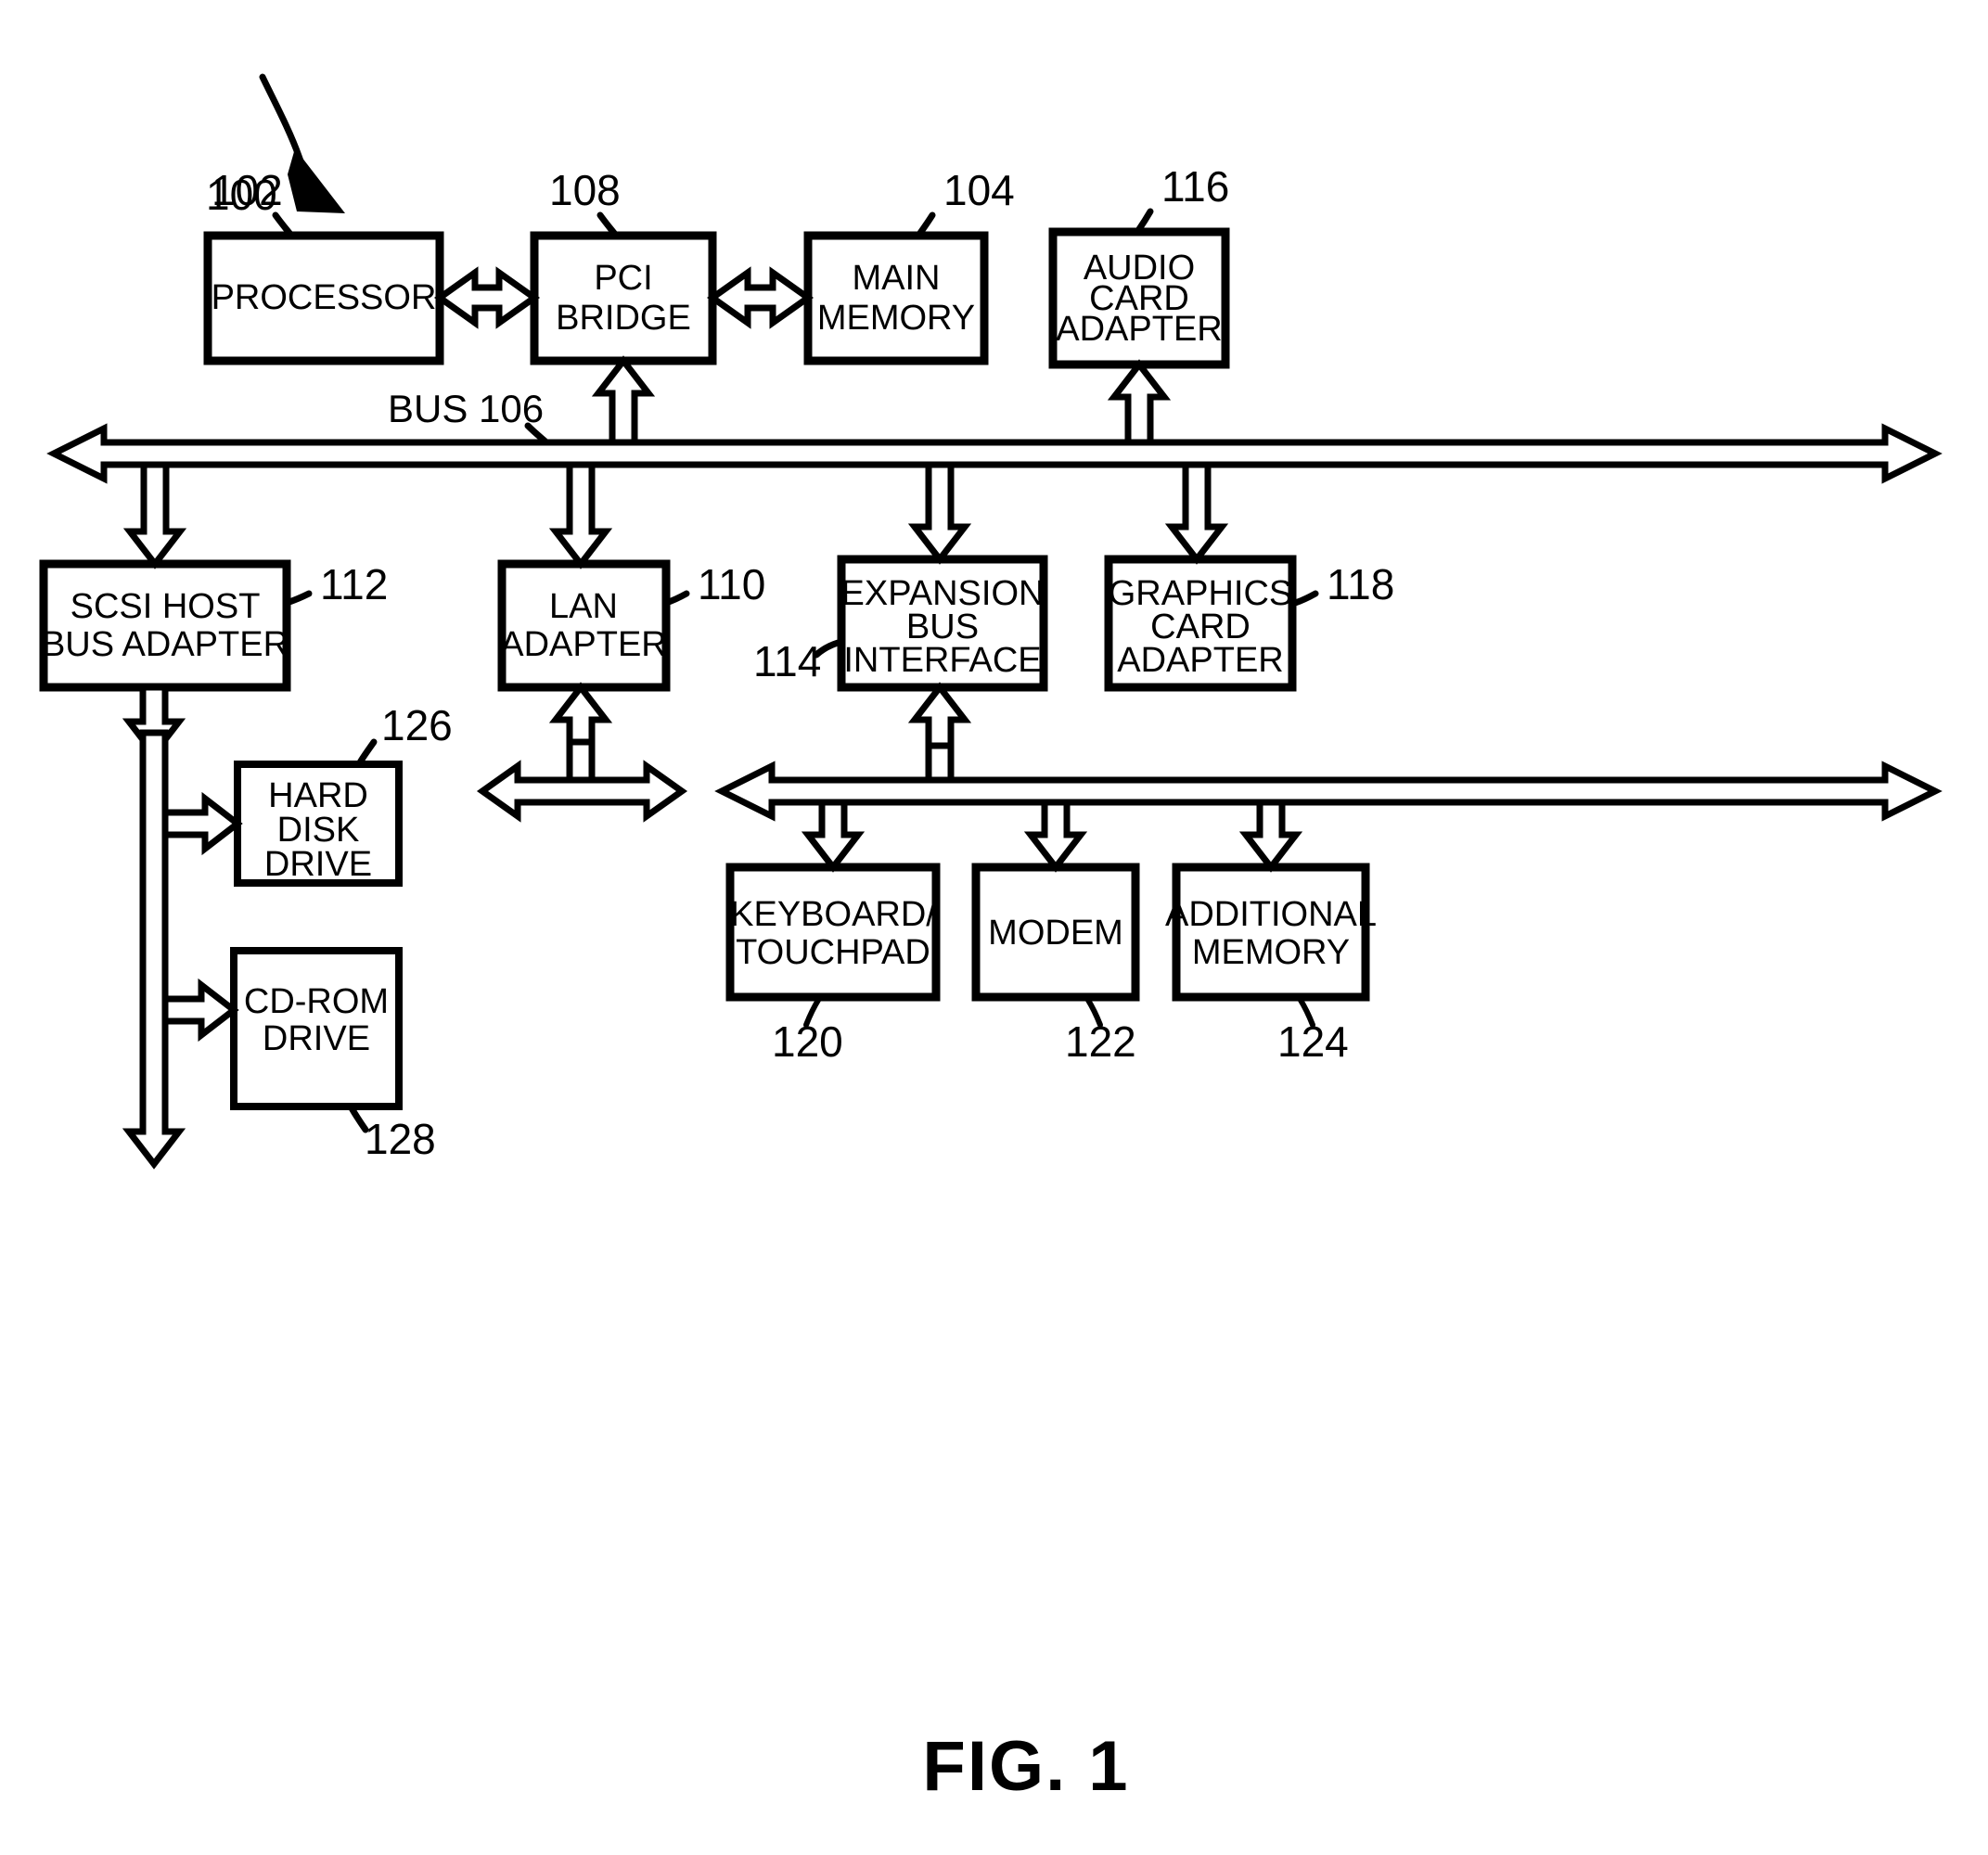 The height and width of the screenshot is (1855, 1988). What do you see at coordinates (1055, 933) in the screenshot?
I see `label-modem: MODEM` at bounding box center [1055, 933].